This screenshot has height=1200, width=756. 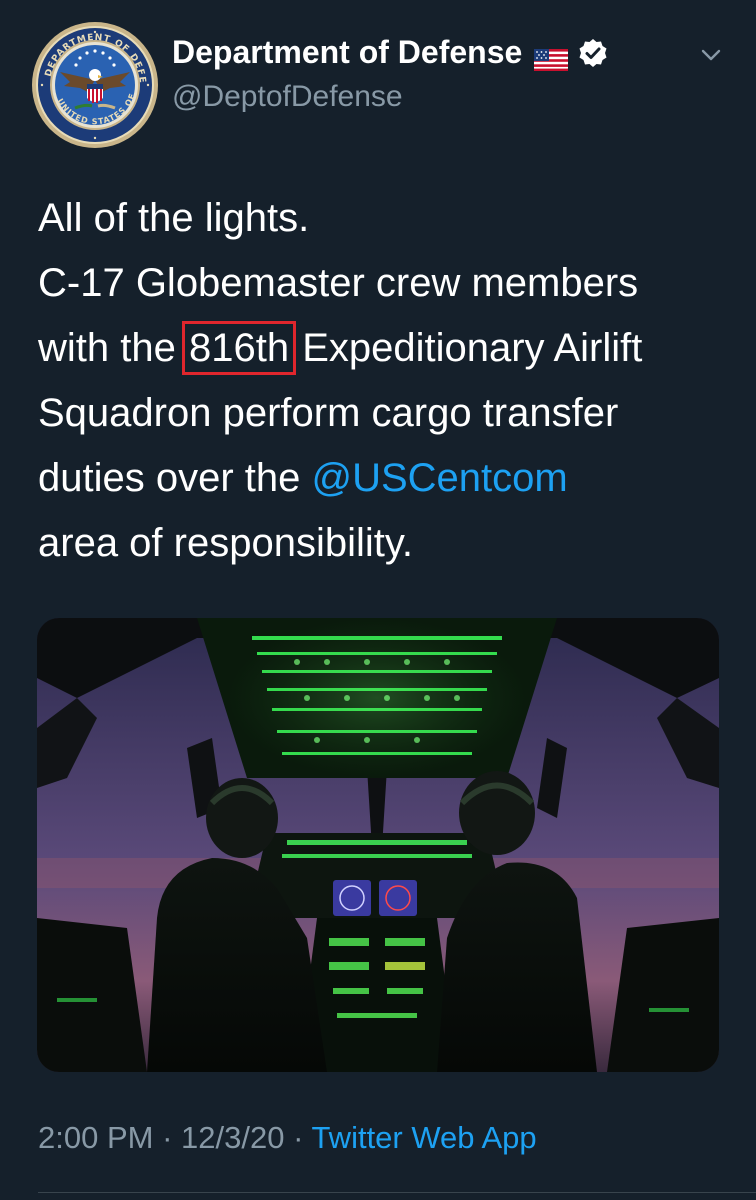 What do you see at coordinates (174, 218) in the screenshot?
I see `tweet-line: All of the lights.` at bounding box center [174, 218].